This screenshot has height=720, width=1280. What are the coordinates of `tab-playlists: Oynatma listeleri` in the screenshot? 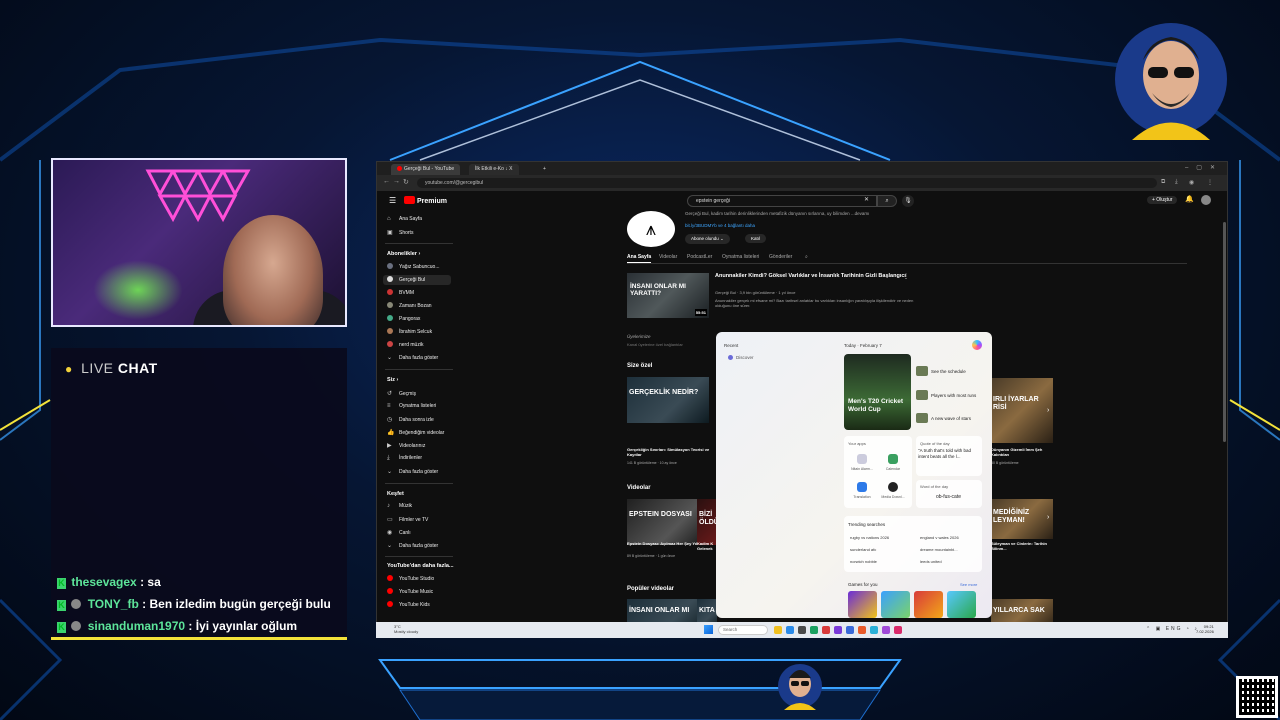 It's located at (740, 257).